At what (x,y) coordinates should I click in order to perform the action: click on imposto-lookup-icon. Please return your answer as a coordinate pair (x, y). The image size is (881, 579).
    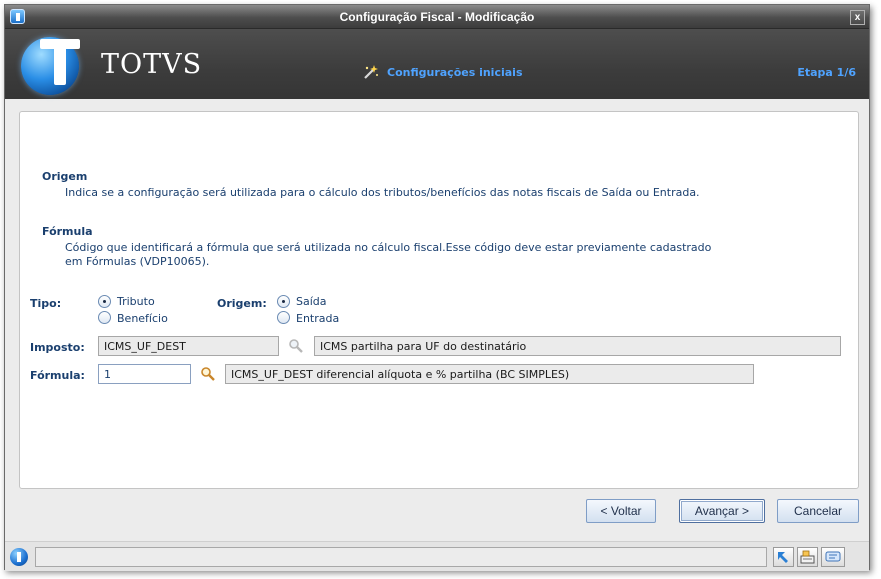
    Looking at the image, I should click on (296, 346).